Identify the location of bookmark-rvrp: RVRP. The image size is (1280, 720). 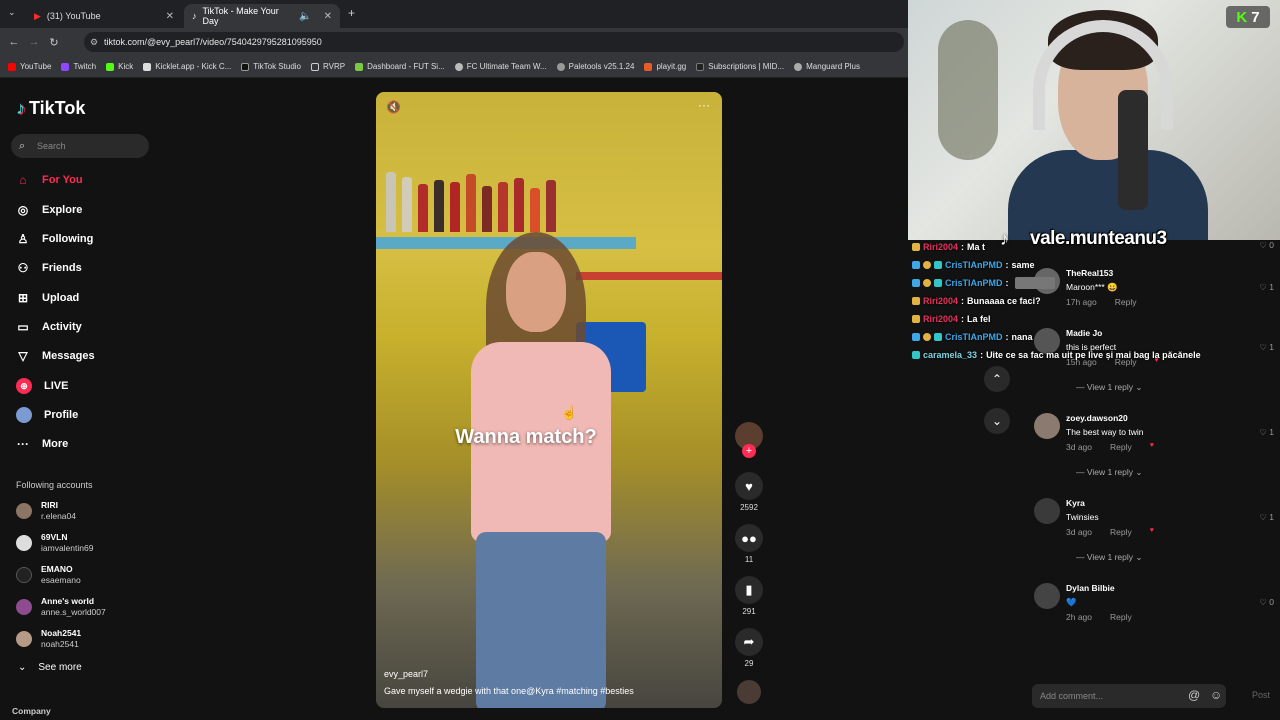
(328, 66).